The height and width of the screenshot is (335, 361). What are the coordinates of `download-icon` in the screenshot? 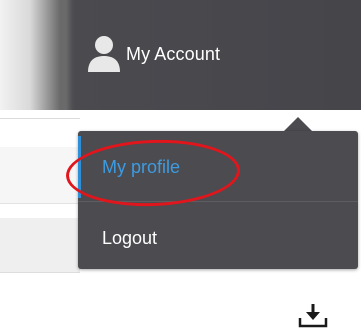 It's located at (313, 314).